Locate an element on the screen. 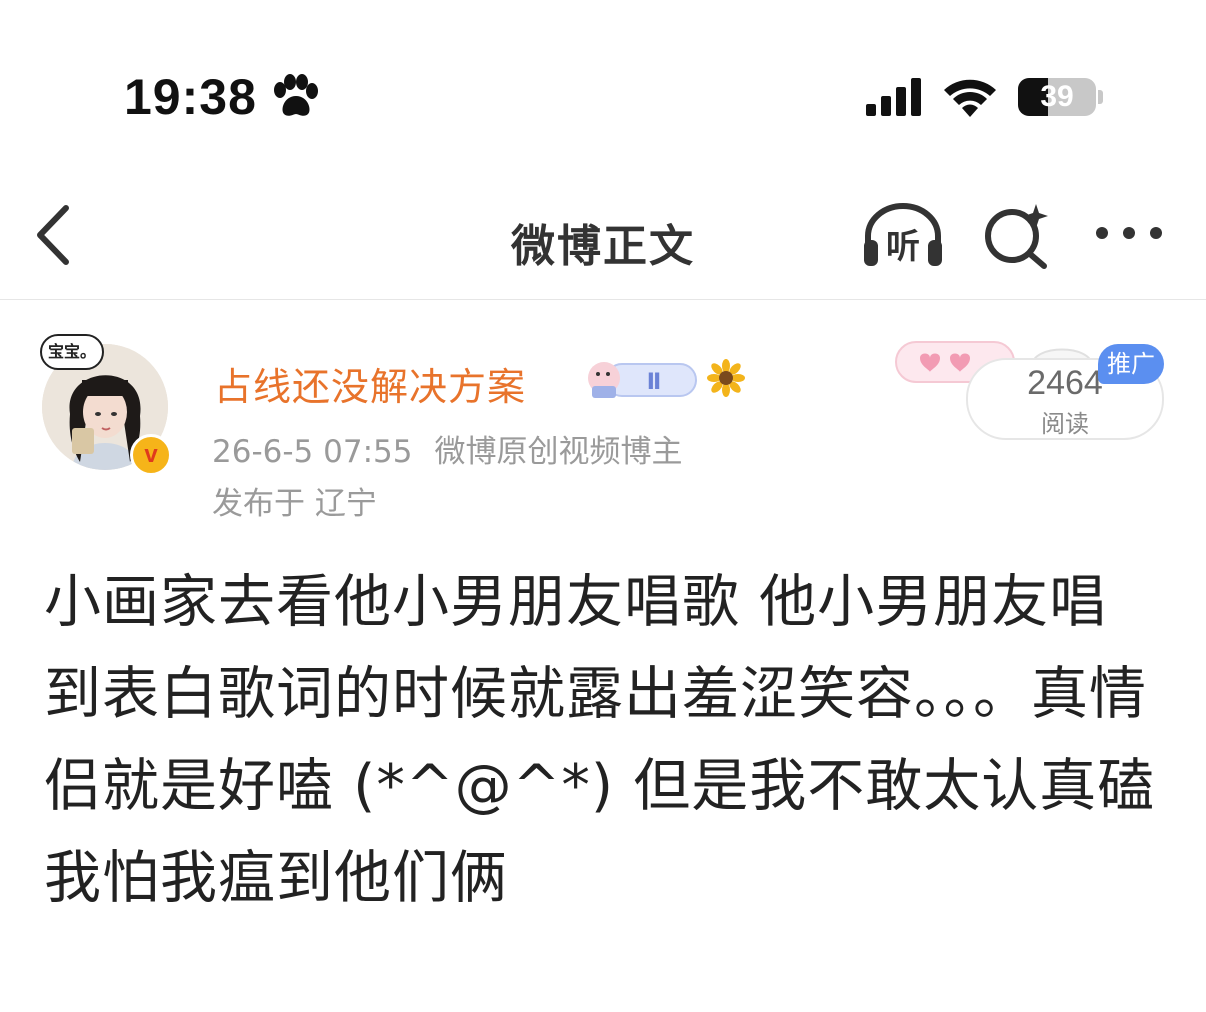 The height and width of the screenshot is (1012, 1206). battery-level: 39 is located at coordinates (1057, 96).